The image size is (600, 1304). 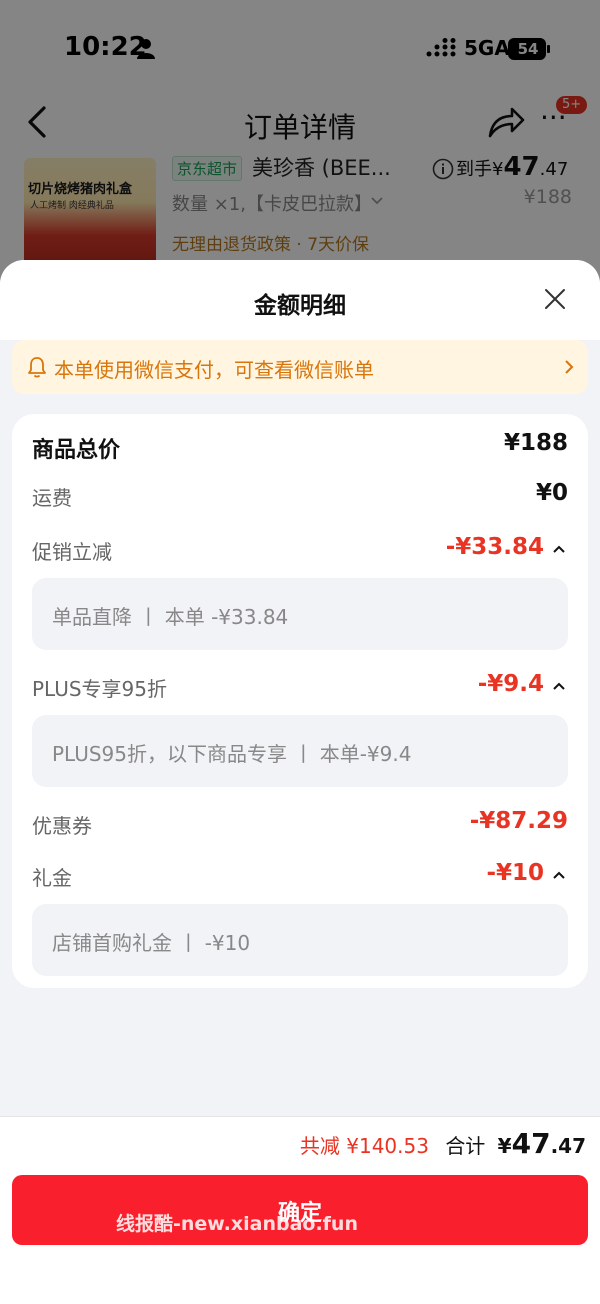 What do you see at coordinates (443, 1143) in the screenshot?
I see `total-line: 共减 ¥140.53 合计 ¥47.47` at bounding box center [443, 1143].